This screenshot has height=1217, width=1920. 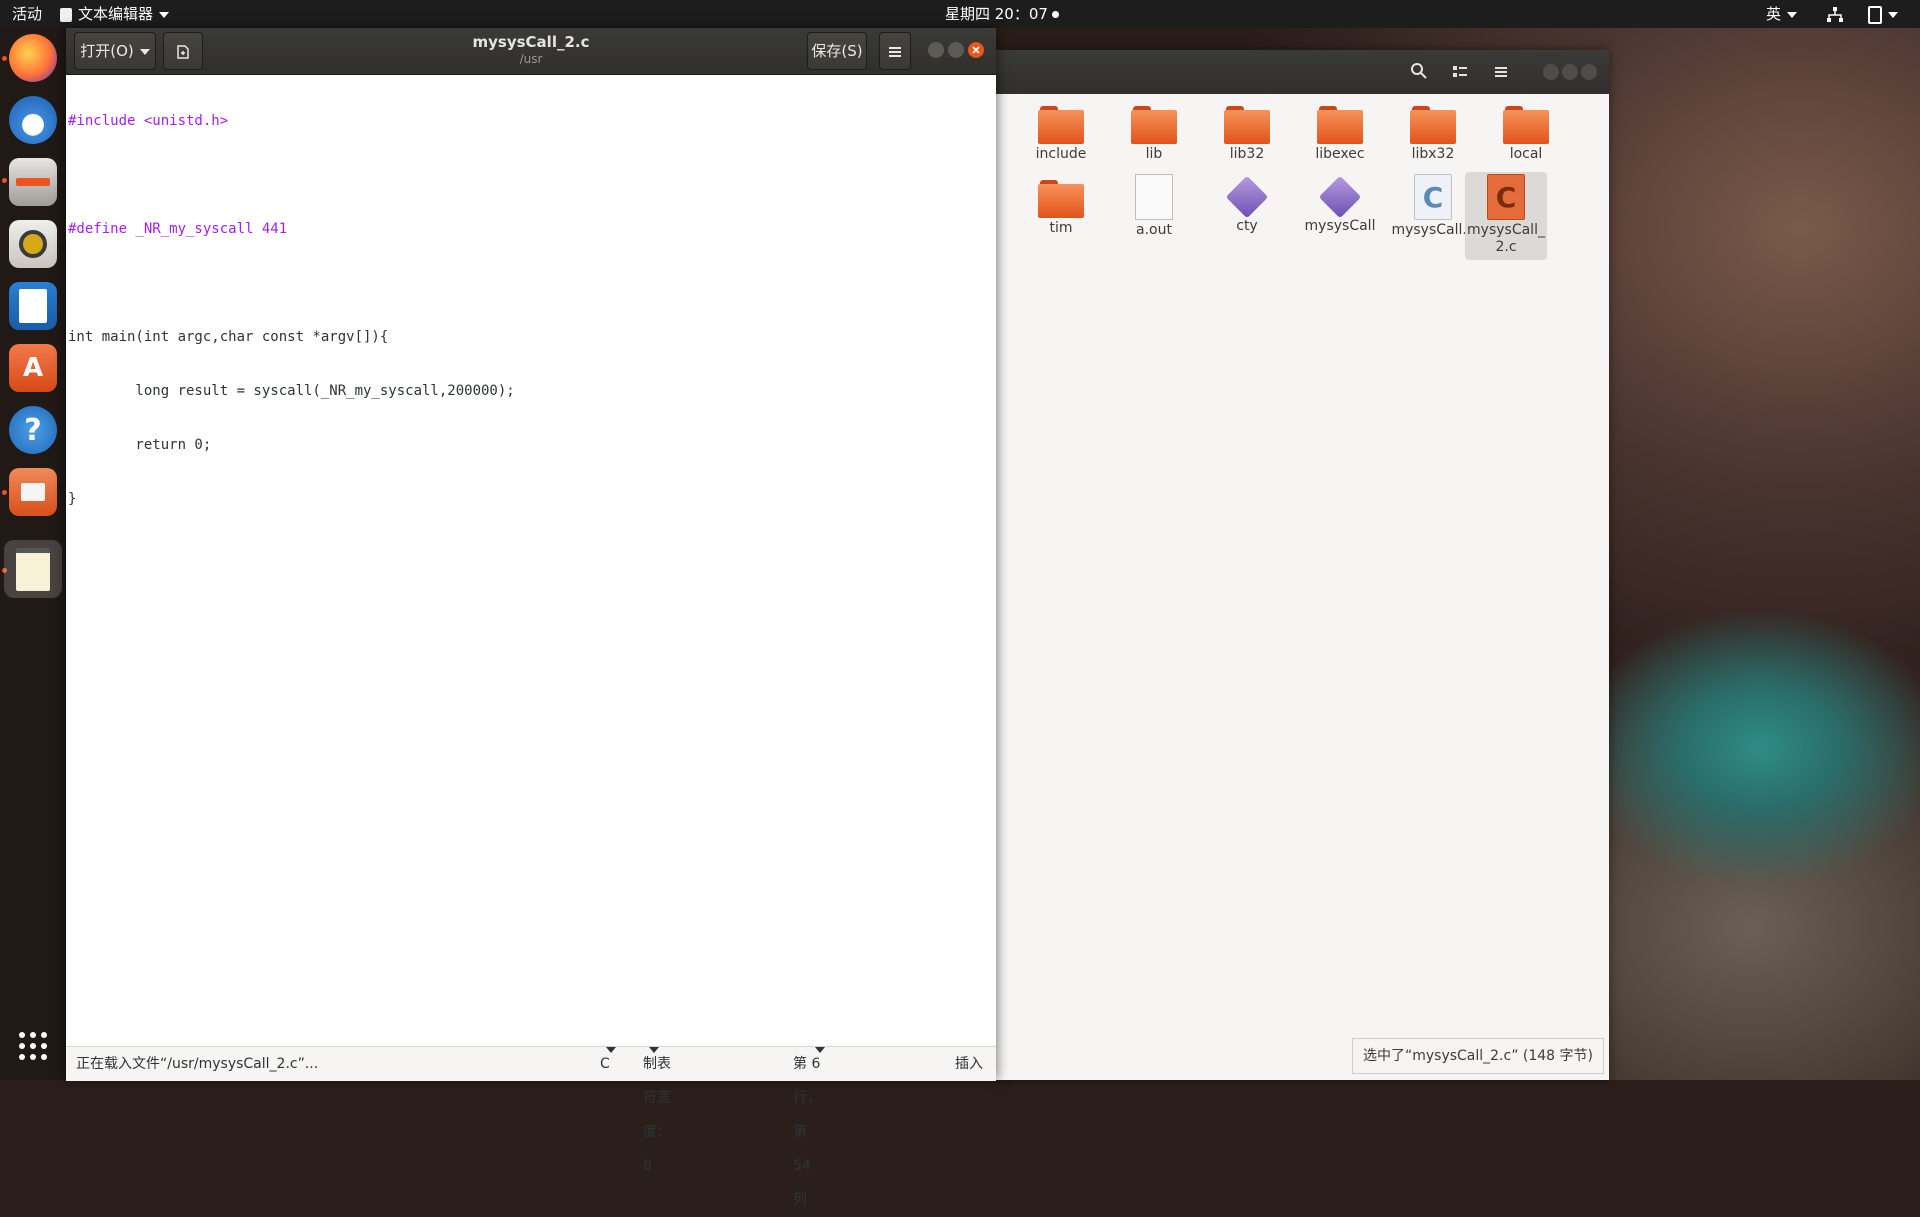 I want to click on file-item-a-out: a.out, so click(x=1154, y=206).